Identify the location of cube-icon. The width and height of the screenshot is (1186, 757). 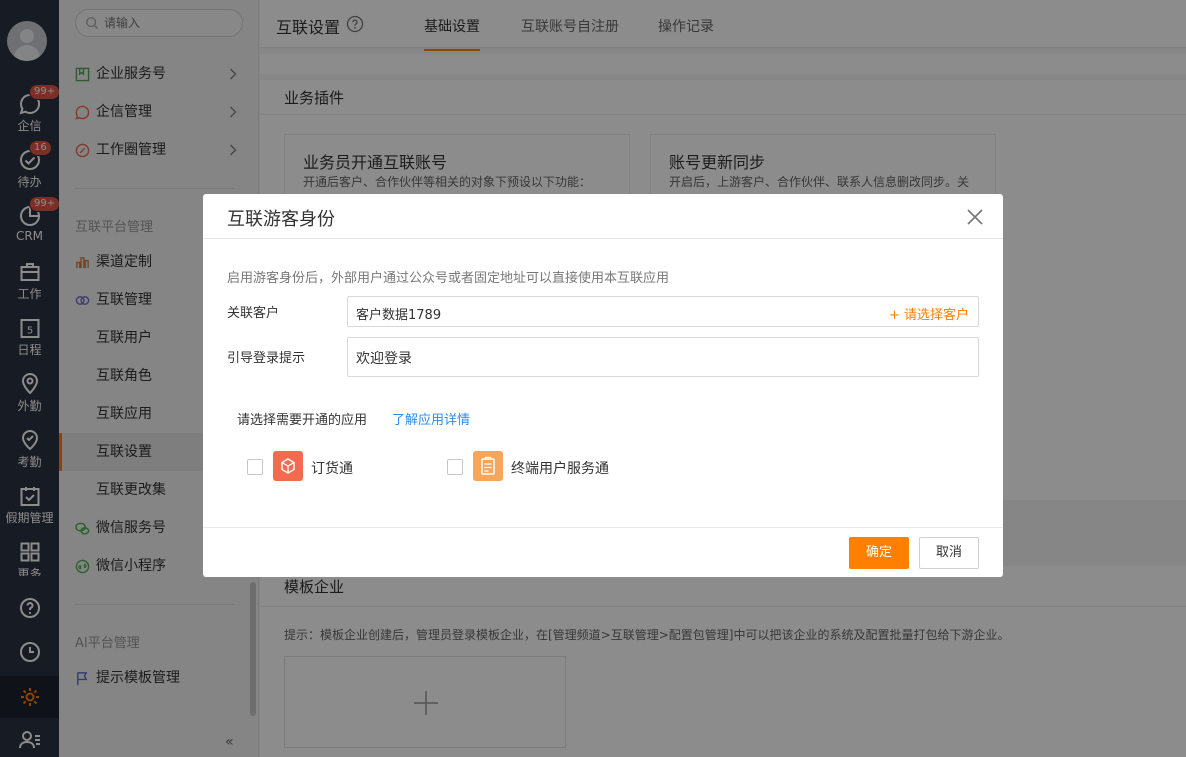
(288, 466).